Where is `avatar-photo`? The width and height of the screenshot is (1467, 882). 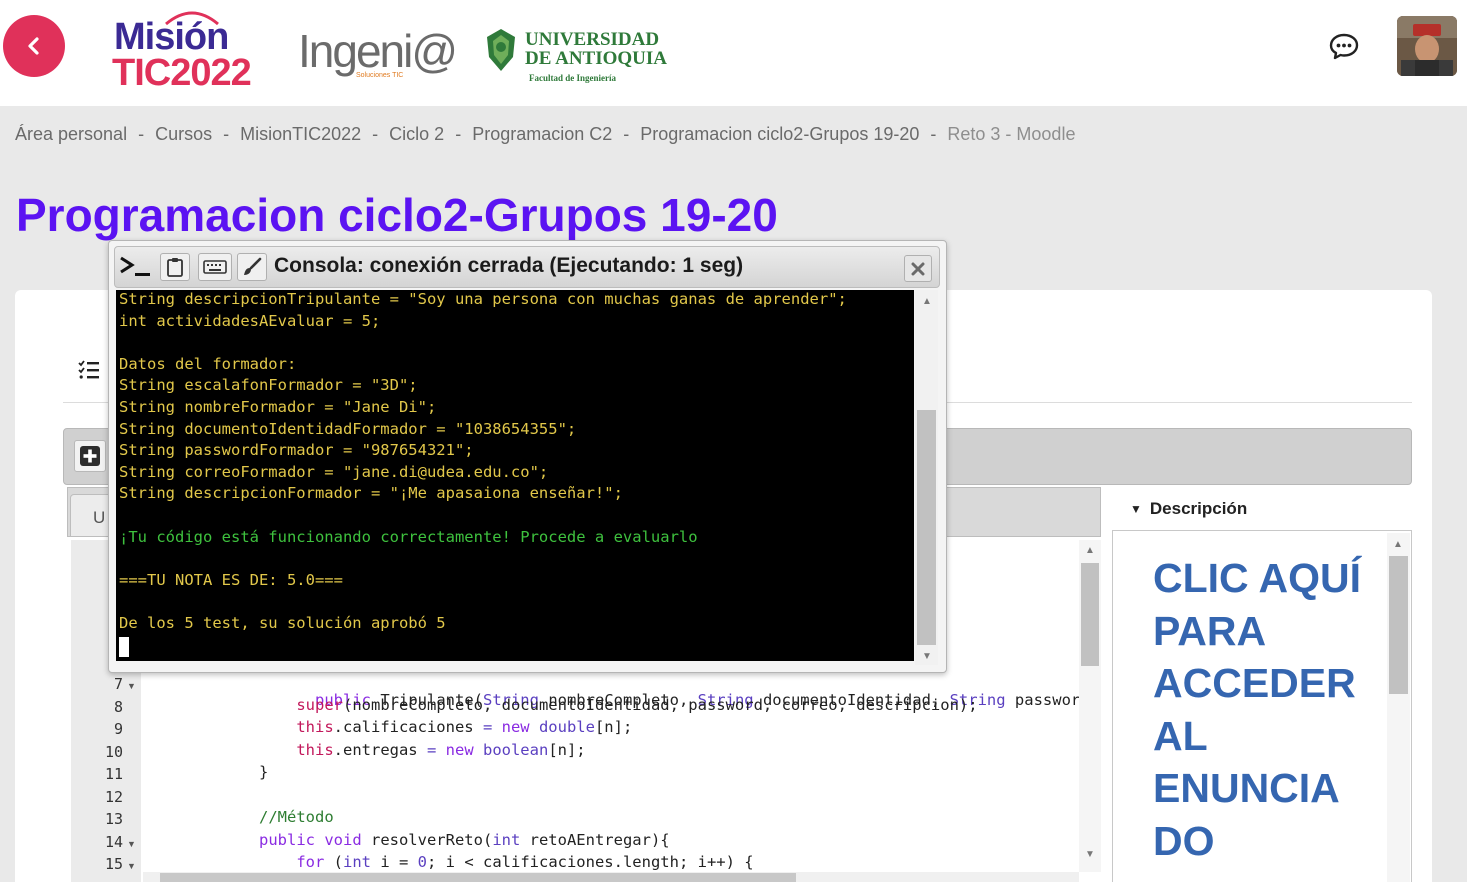 avatar-photo is located at coordinates (1427, 46).